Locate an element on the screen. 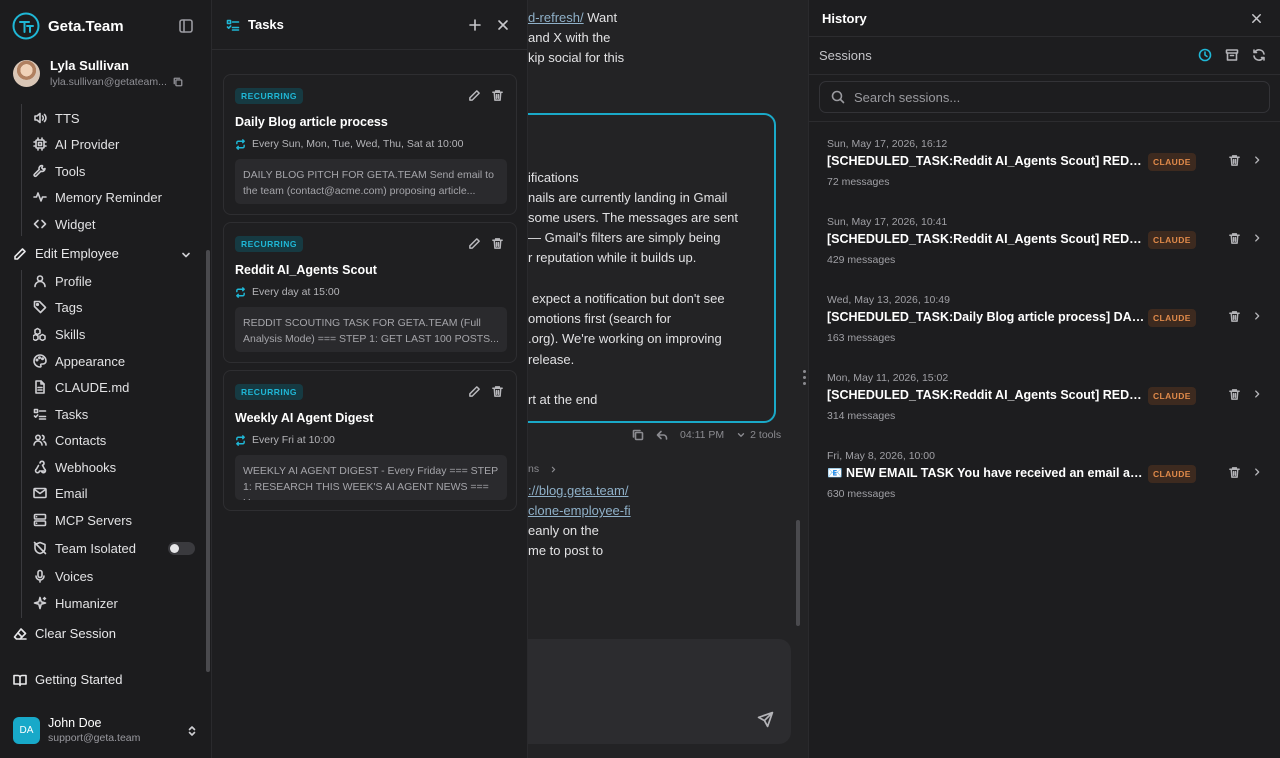 This screenshot has height=758, width=1280. sessions-label: Sessions is located at coordinates (845, 55).